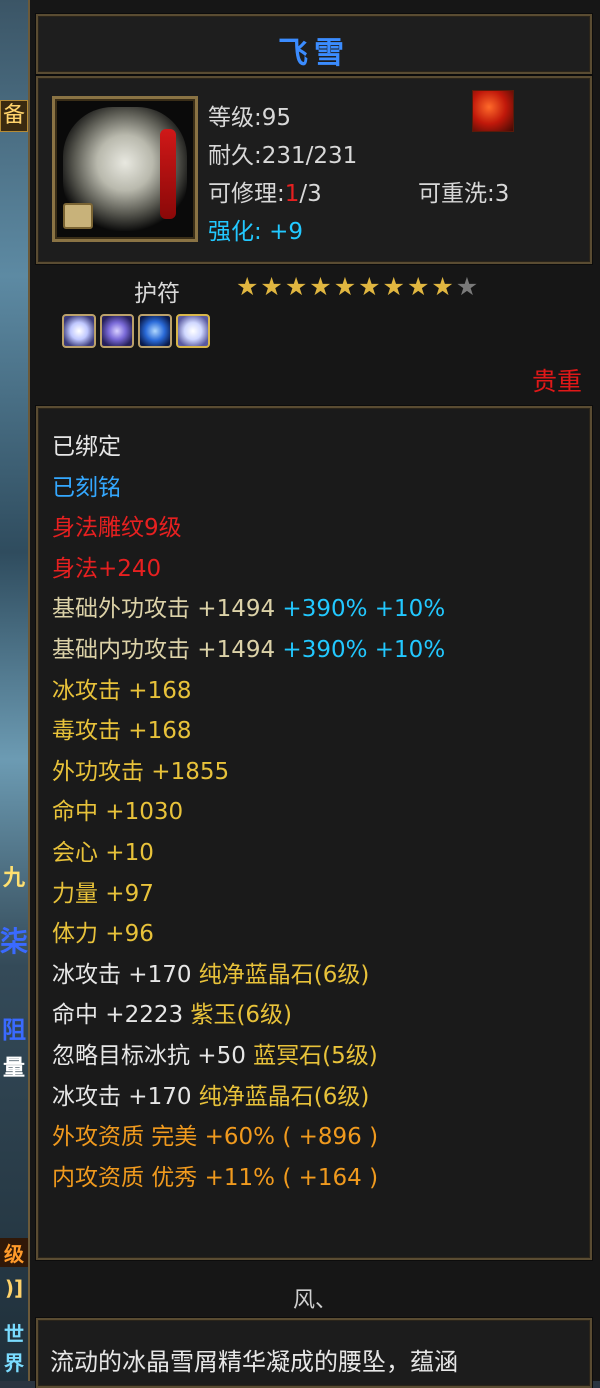 The height and width of the screenshot is (1388, 600). I want to click on durability-label: 耐久, so click(231, 156).